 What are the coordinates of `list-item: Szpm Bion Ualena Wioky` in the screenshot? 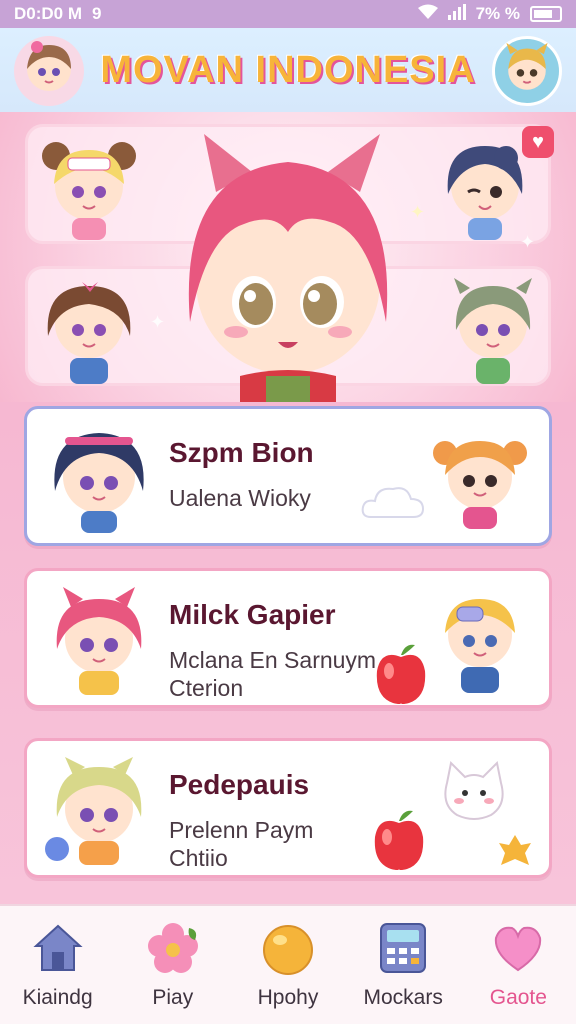 It's located at (288, 476).